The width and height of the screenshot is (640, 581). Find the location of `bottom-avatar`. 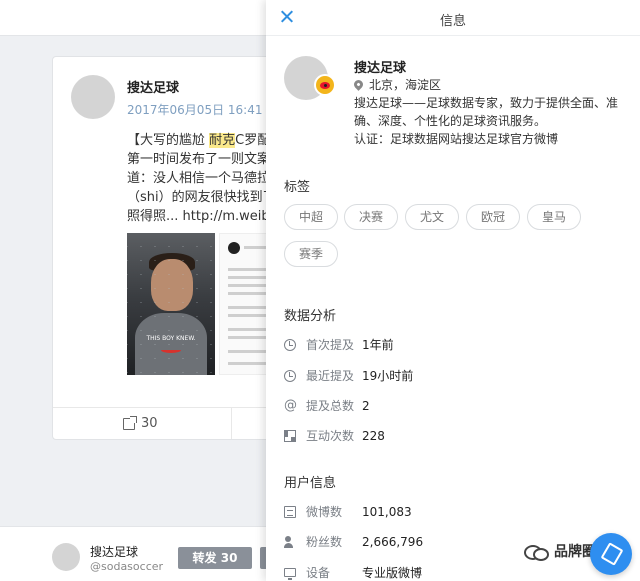

bottom-avatar is located at coordinates (66, 557).